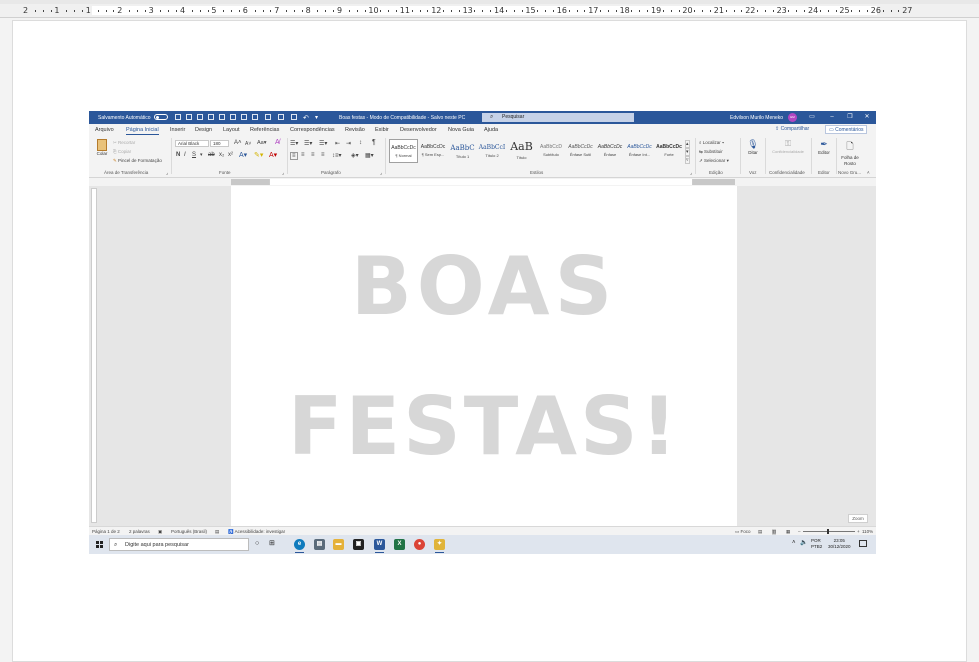  Describe the element at coordinates (382, 130) in the screenshot. I see `tab-exibir: Exibir` at that location.